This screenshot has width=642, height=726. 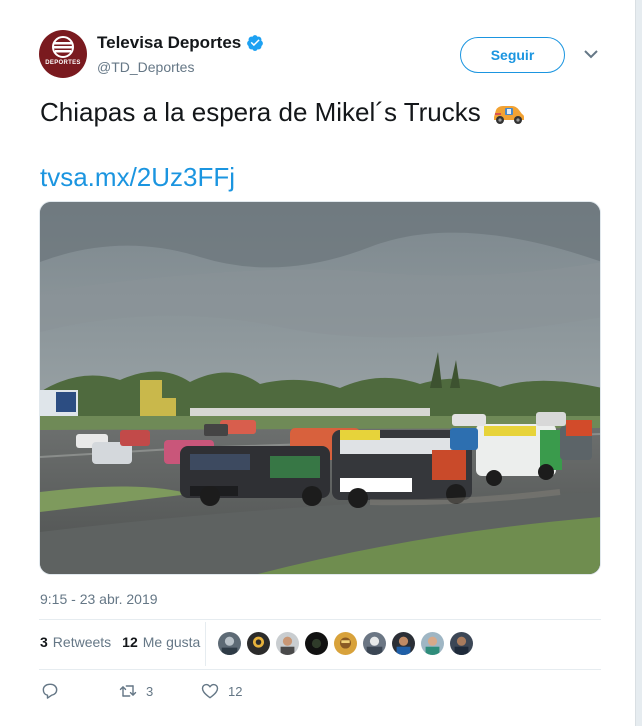 I want to click on avatar-logo-text: DEPORTES, so click(x=63, y=63).